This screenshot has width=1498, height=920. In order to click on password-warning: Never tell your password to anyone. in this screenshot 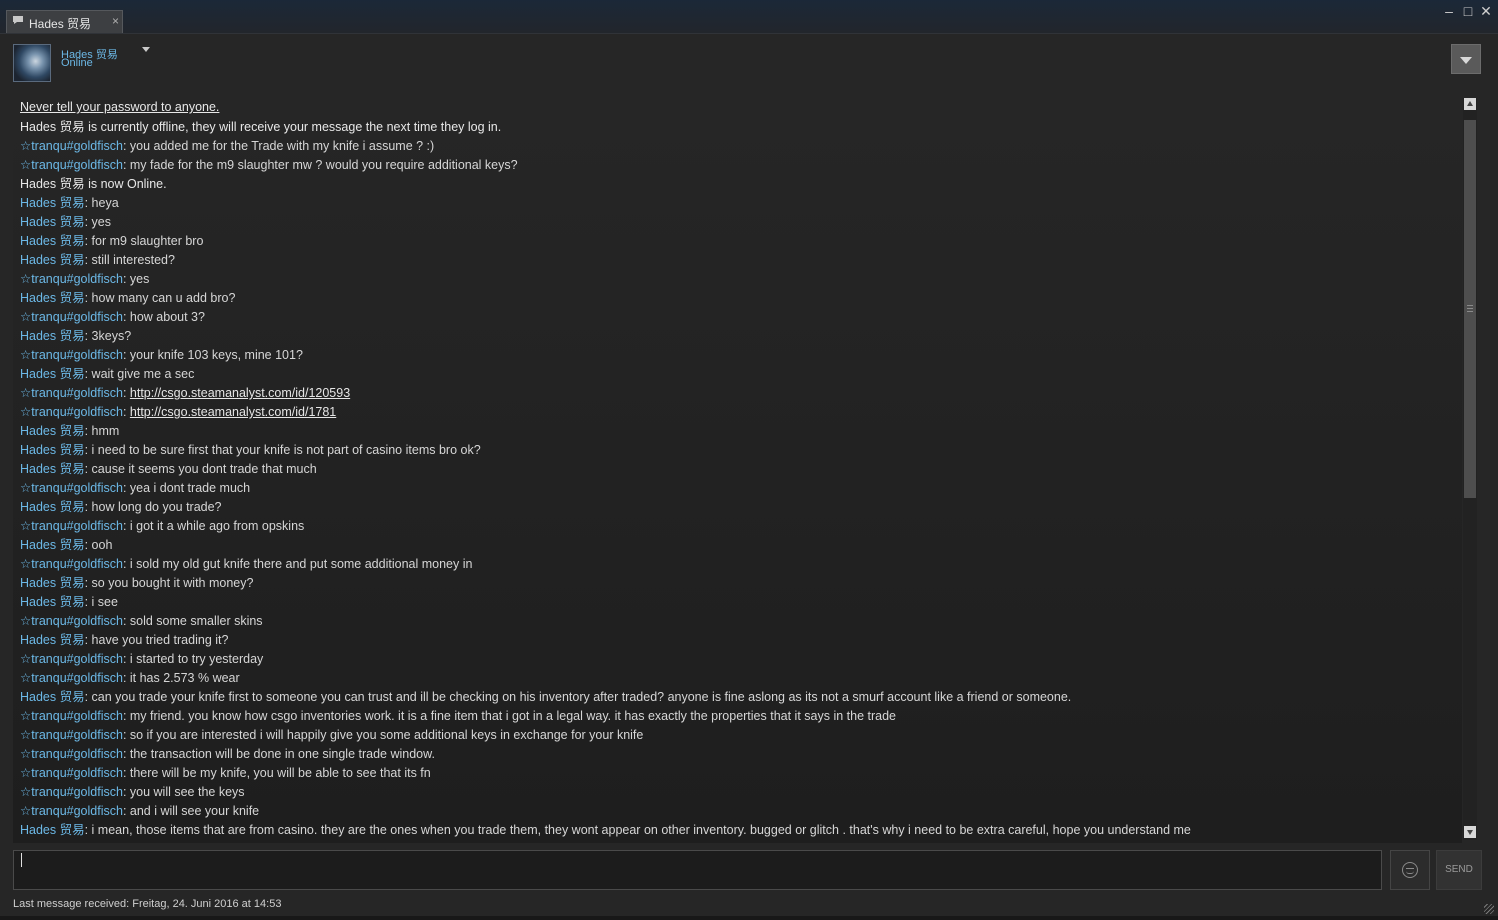, I will do `click(120, 107)`.